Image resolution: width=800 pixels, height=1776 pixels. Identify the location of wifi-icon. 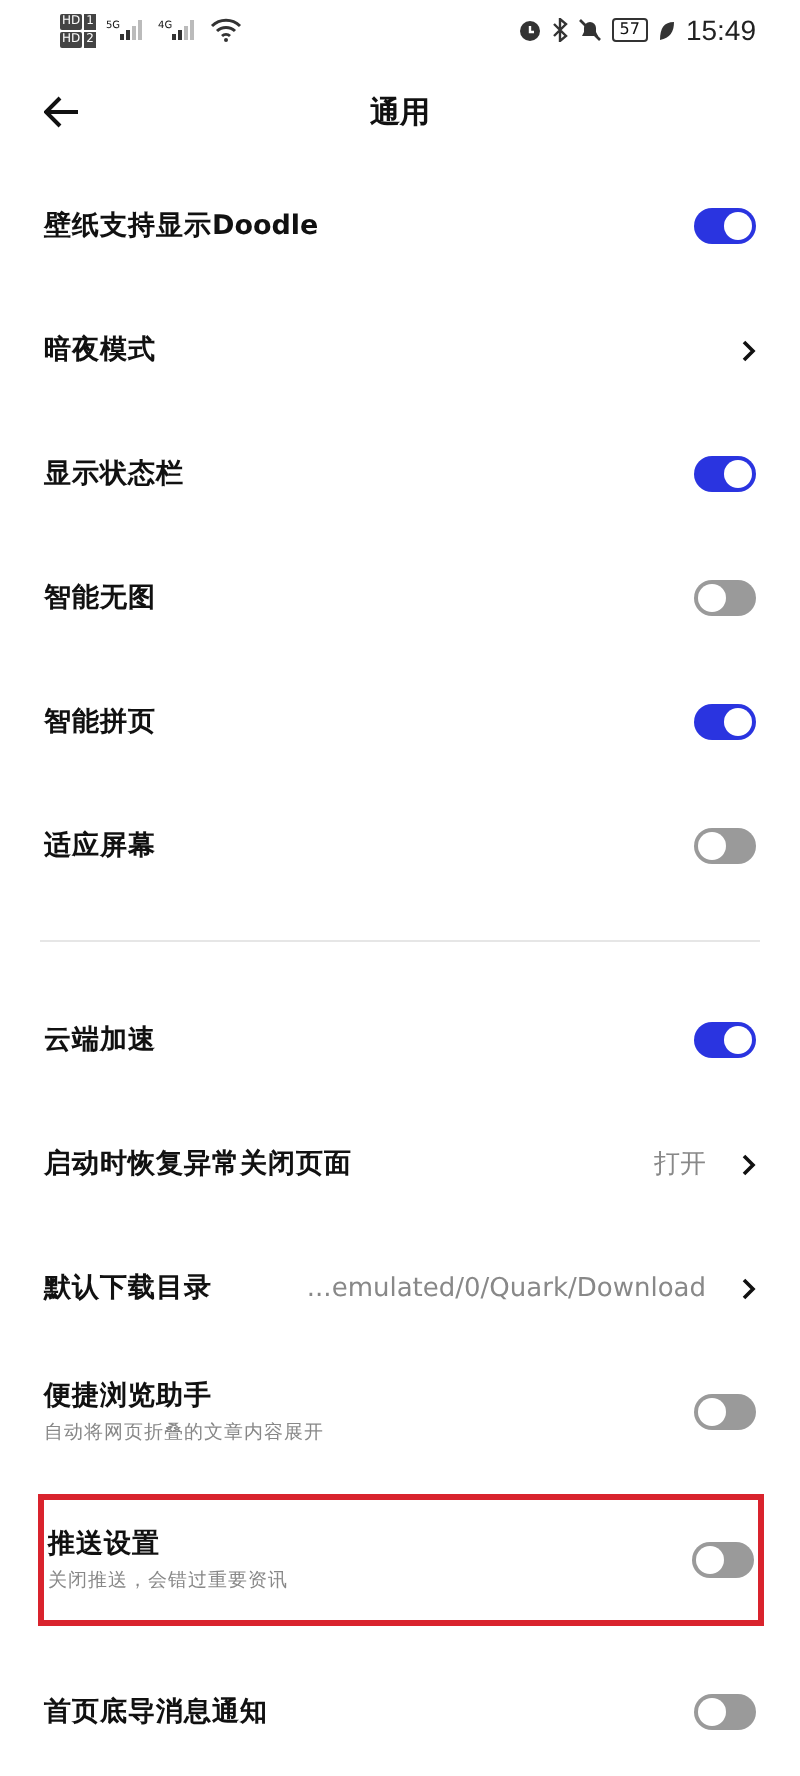
(226, 30).